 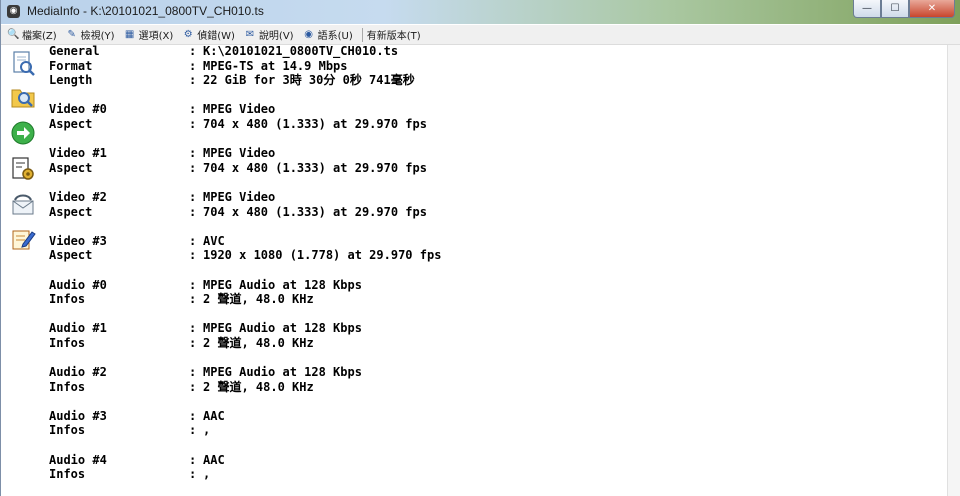 What do you see at coordinates (499, 372) in the screenshot?
I see `info-line: Audio #2: MPEG Audio at 128 Kbps` at bounding box center [499, 372].